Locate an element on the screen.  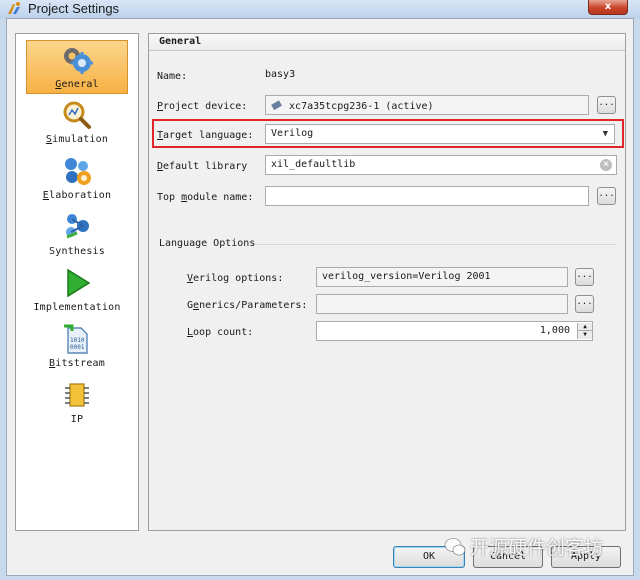
watermark-overlay: 开源硬件创客坊 is located at coordinates (536, 547).